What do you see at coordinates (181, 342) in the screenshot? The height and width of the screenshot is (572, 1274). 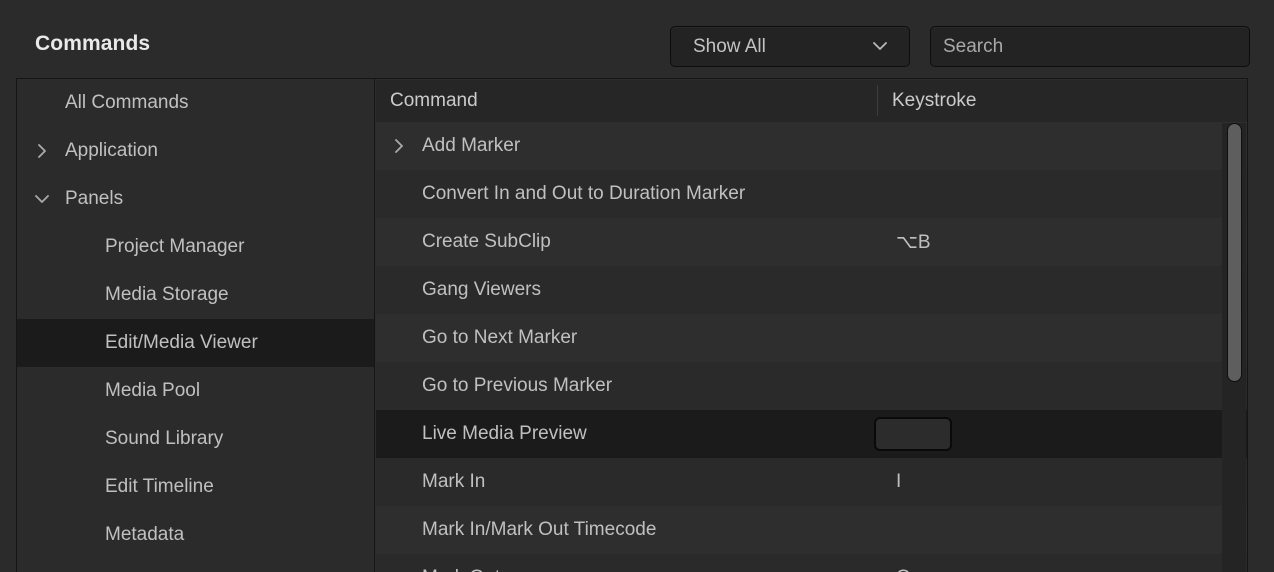 I see `sidebar-item-label: Edit/Media Viewer` at bounding box center [181, 342].